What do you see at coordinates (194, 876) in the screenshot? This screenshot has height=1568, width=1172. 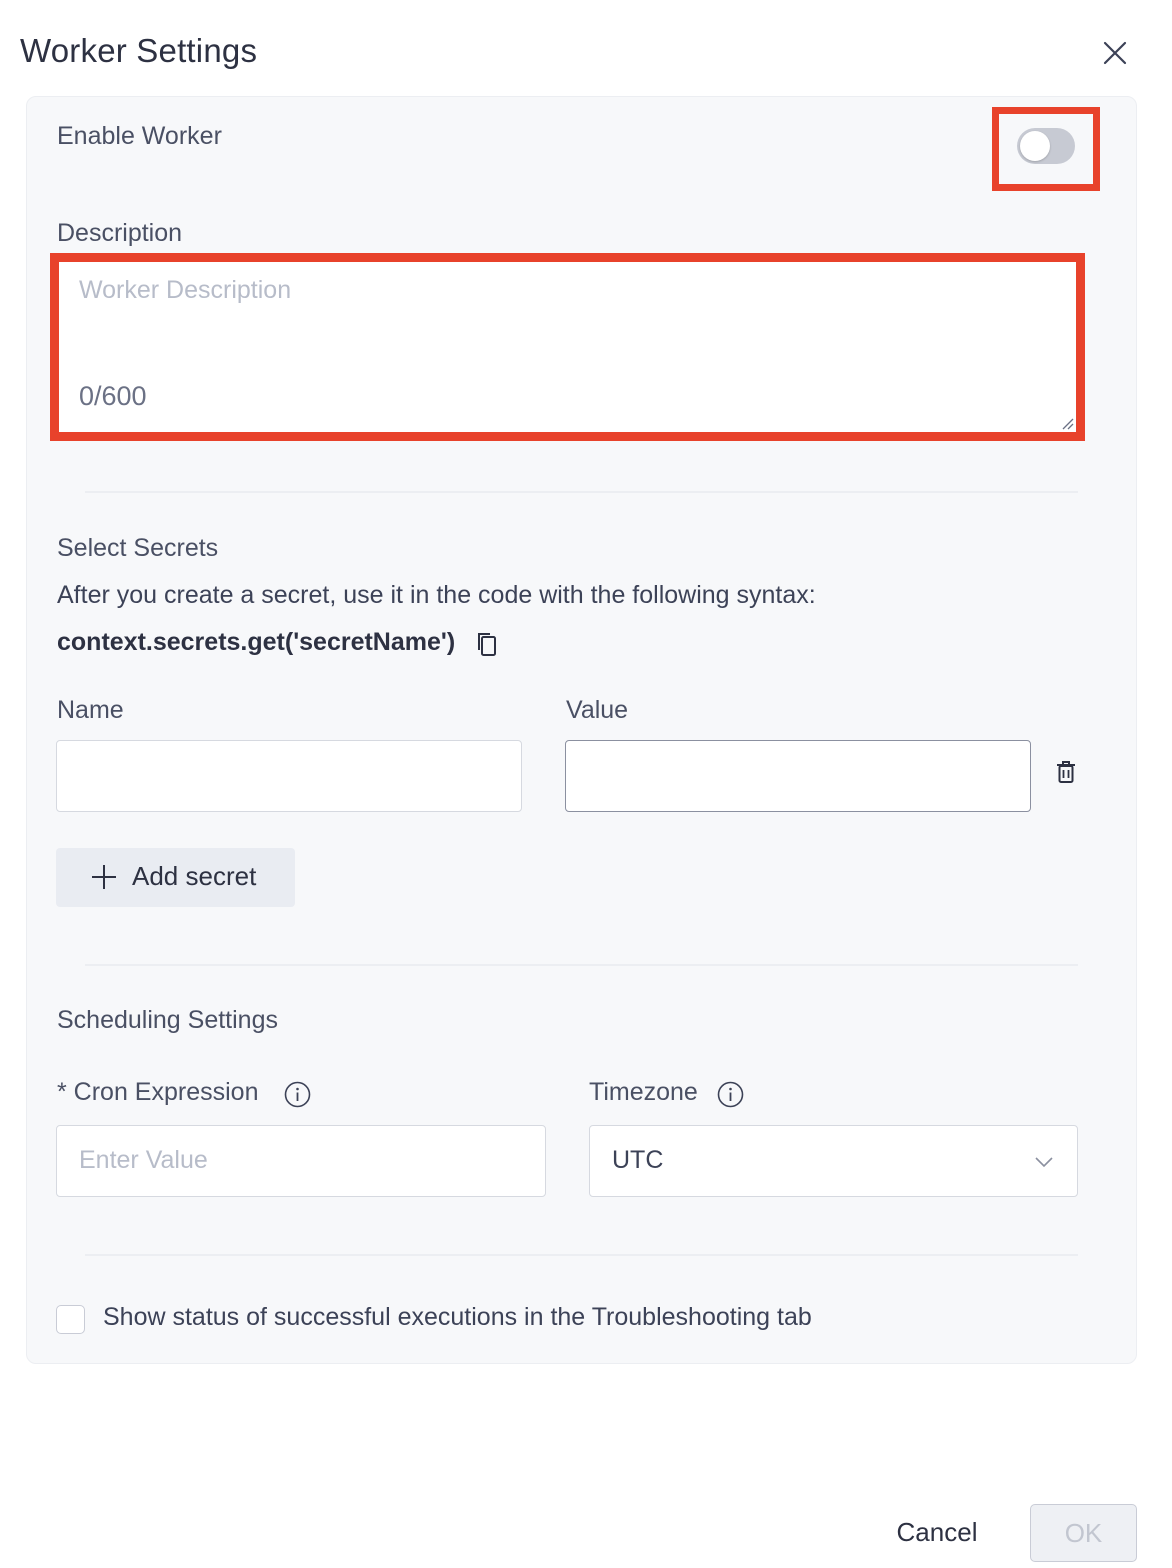 I see `add-secret-label: Add secret` at bounding box center [194, 876].